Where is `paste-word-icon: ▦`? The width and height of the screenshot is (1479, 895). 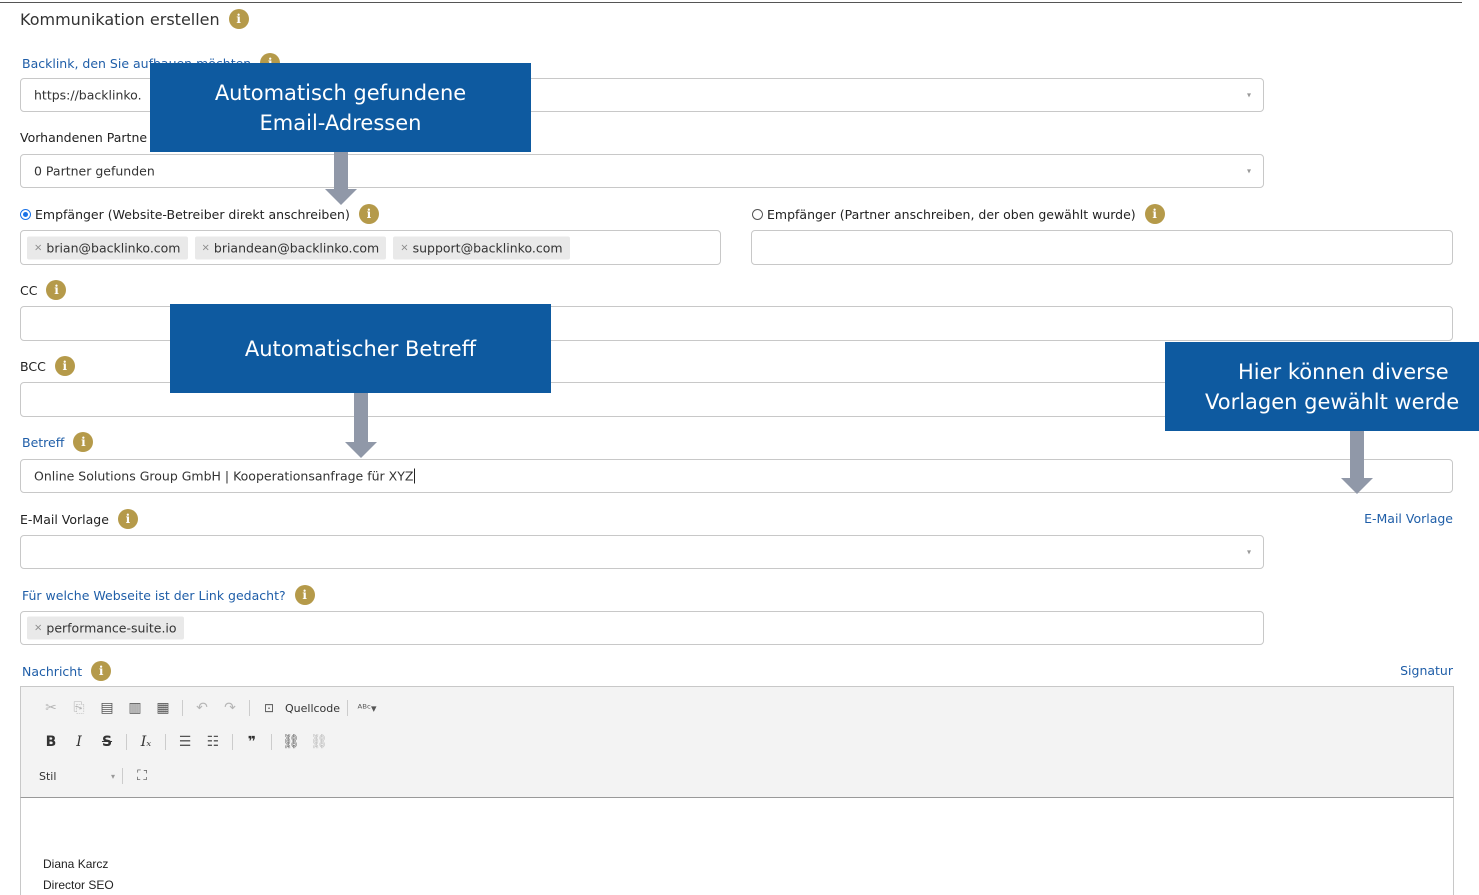 paste-word-icon: ▦ is located at coordinates (163, 708).